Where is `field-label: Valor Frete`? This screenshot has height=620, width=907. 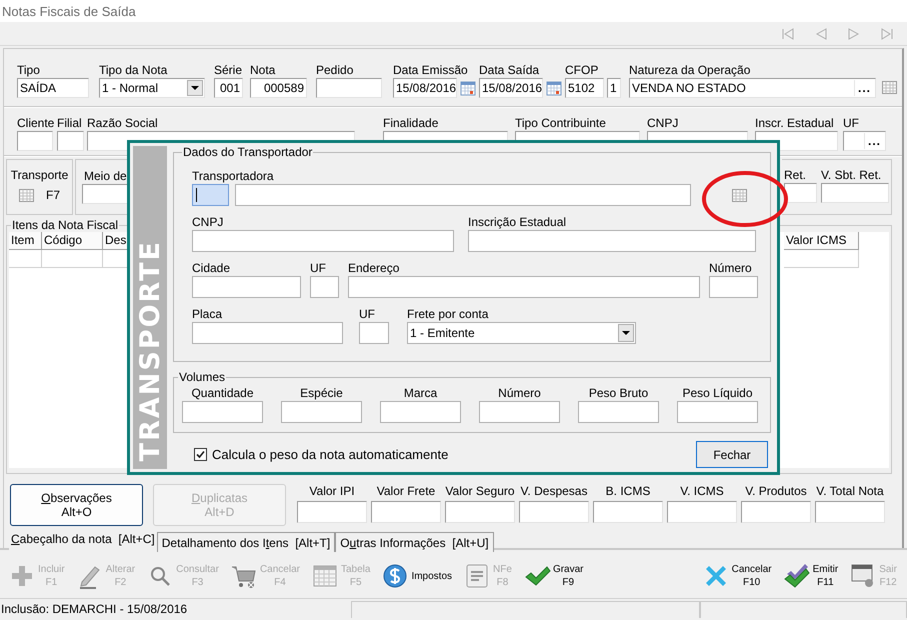 field-label: Valor Frete is located at coordinates (406, 491).